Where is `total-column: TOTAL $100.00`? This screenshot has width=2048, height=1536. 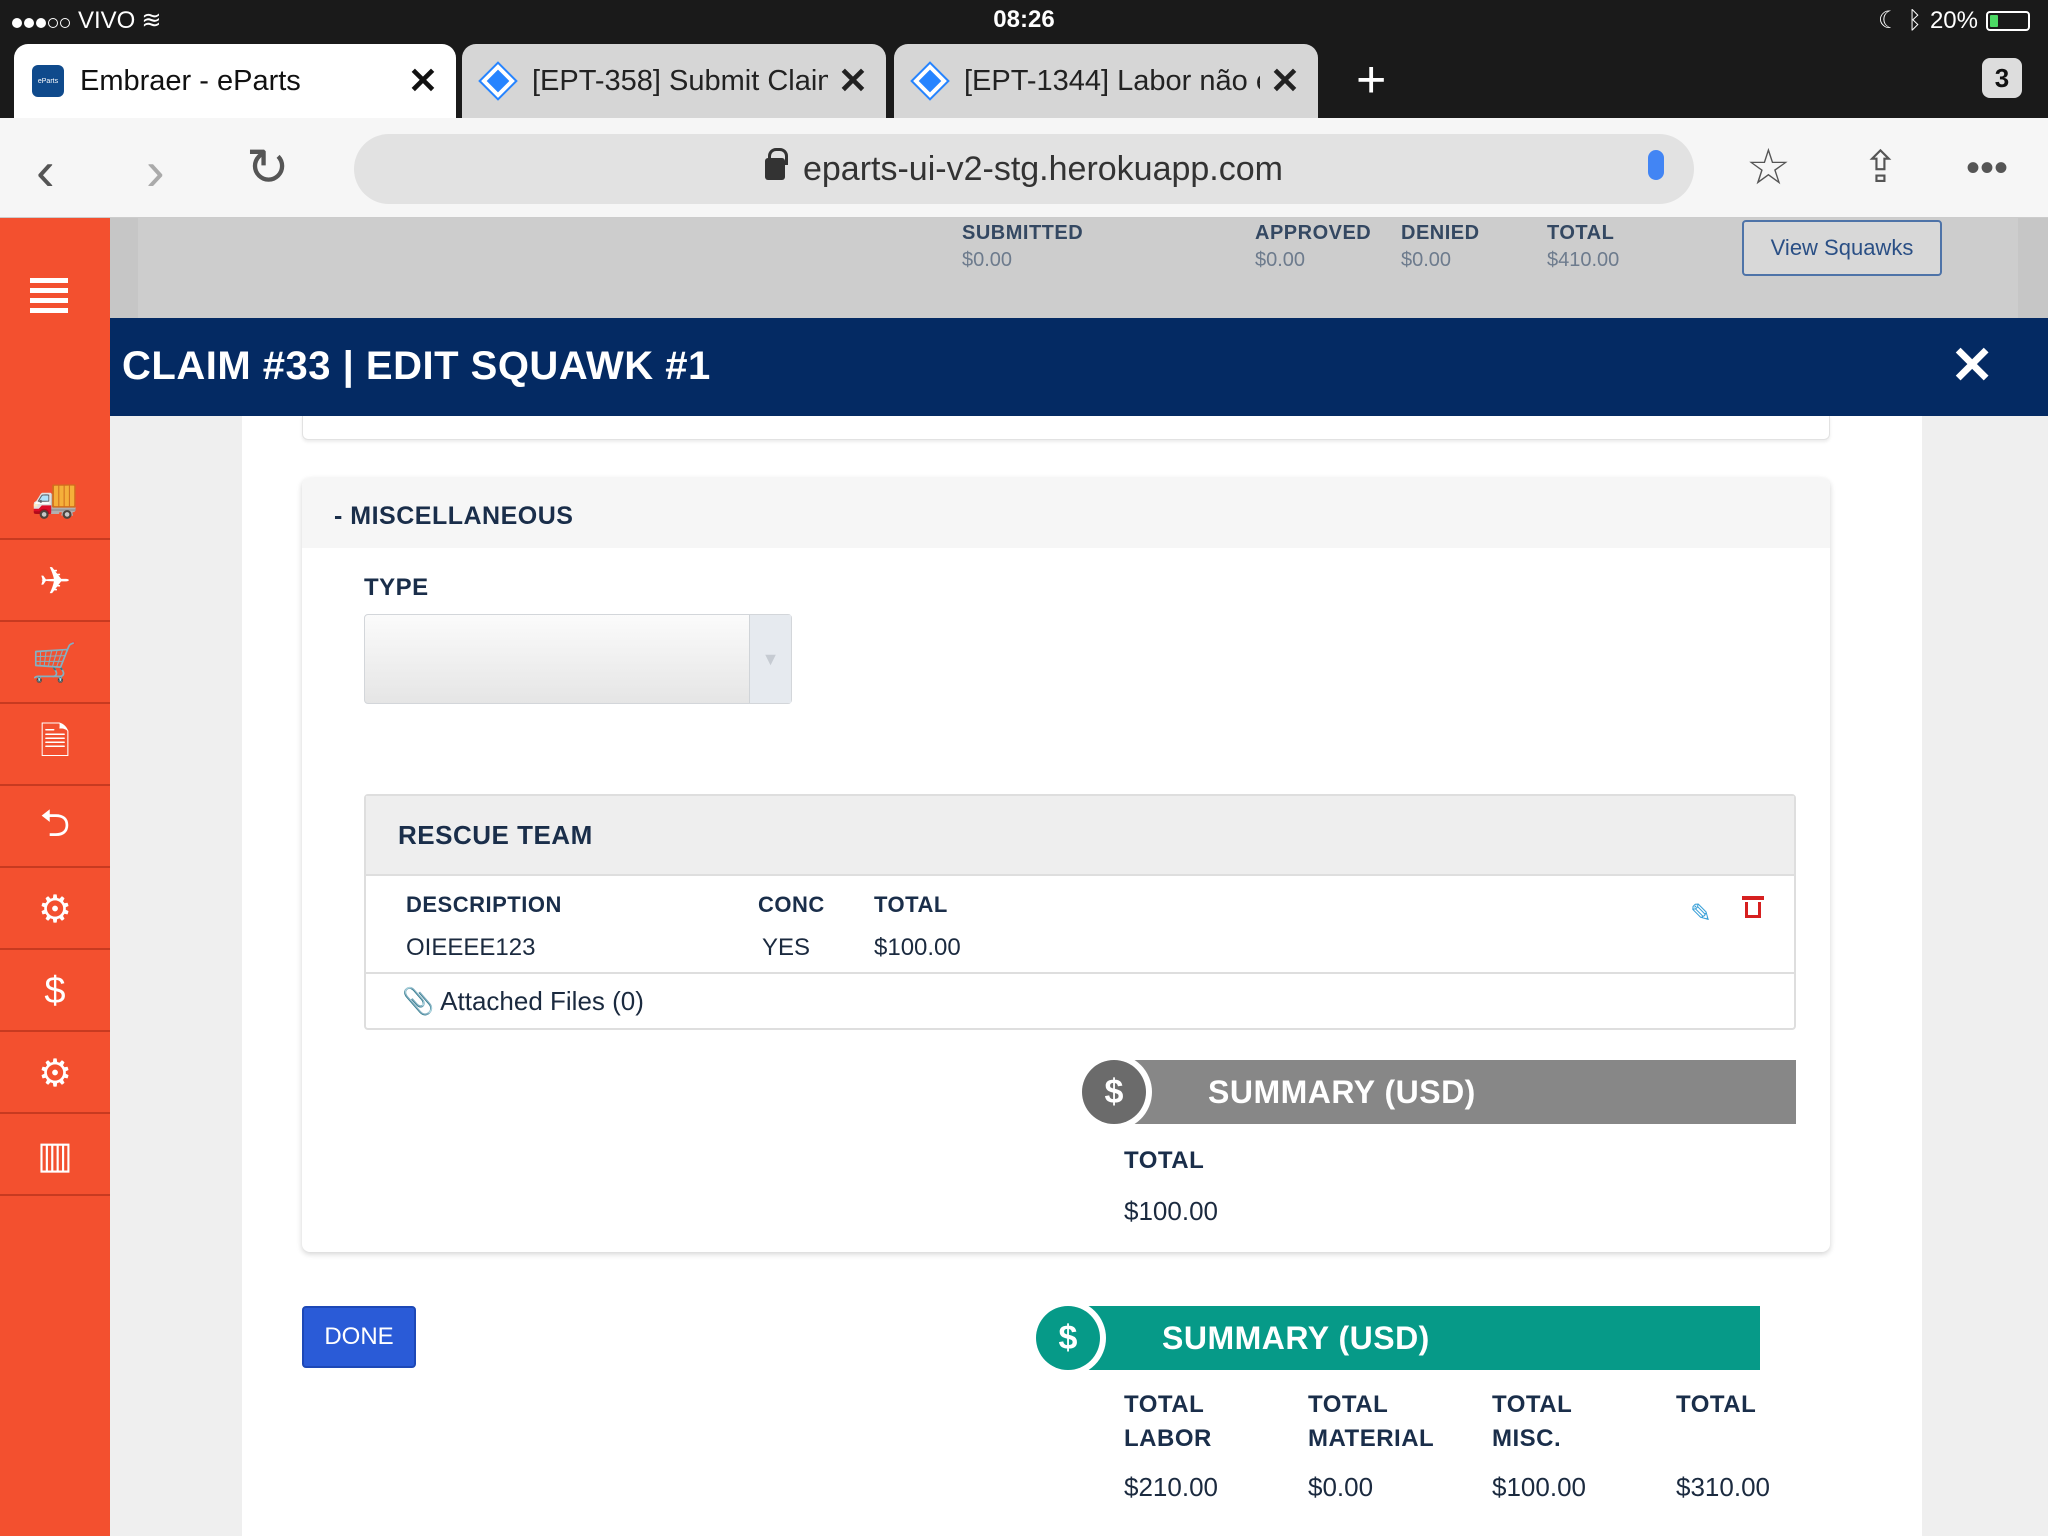
total-column: TOTAL $100.00 is located at coordinates (917, 927).